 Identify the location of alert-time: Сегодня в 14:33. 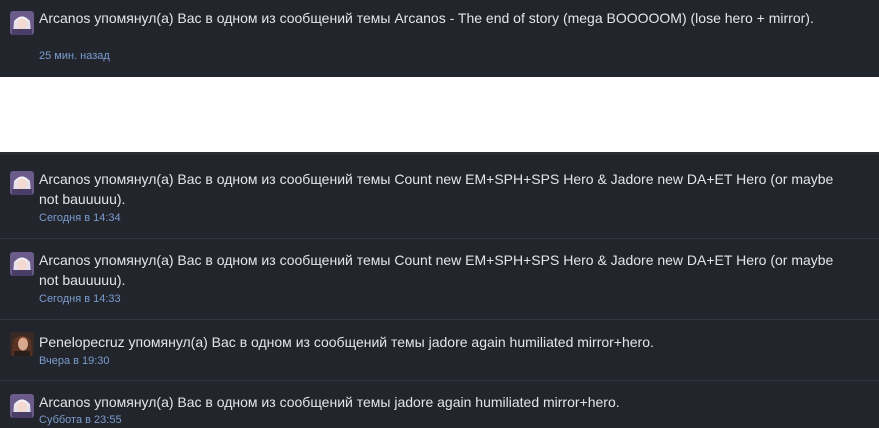
(80, 299).